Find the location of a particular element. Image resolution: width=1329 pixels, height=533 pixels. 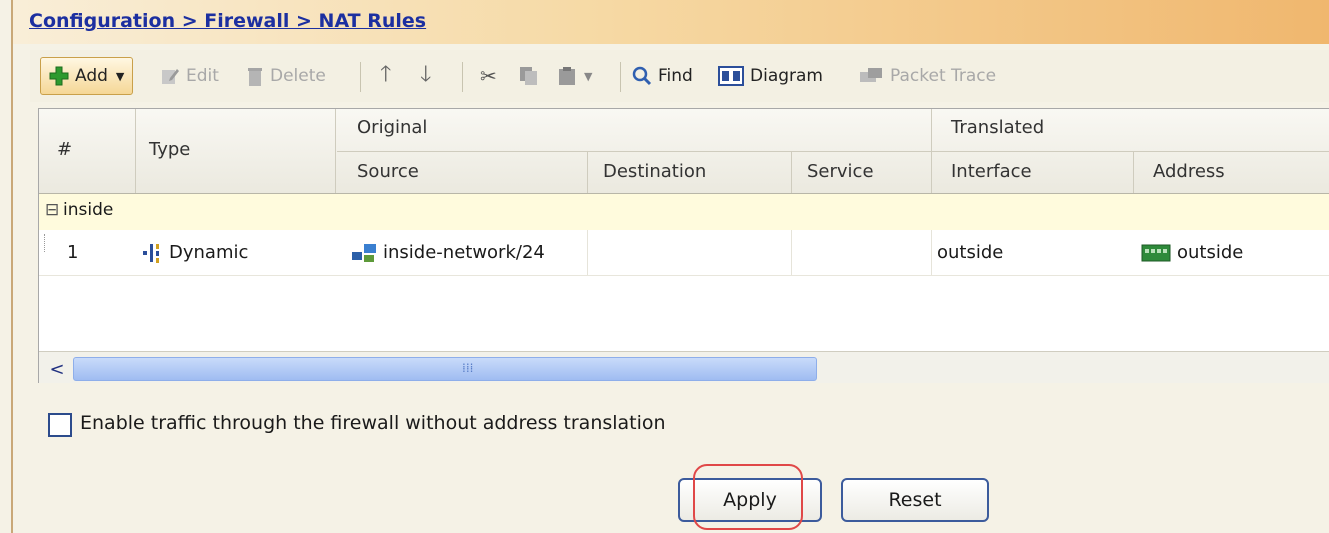

network-object-icon is located at coordinates (364, 252).